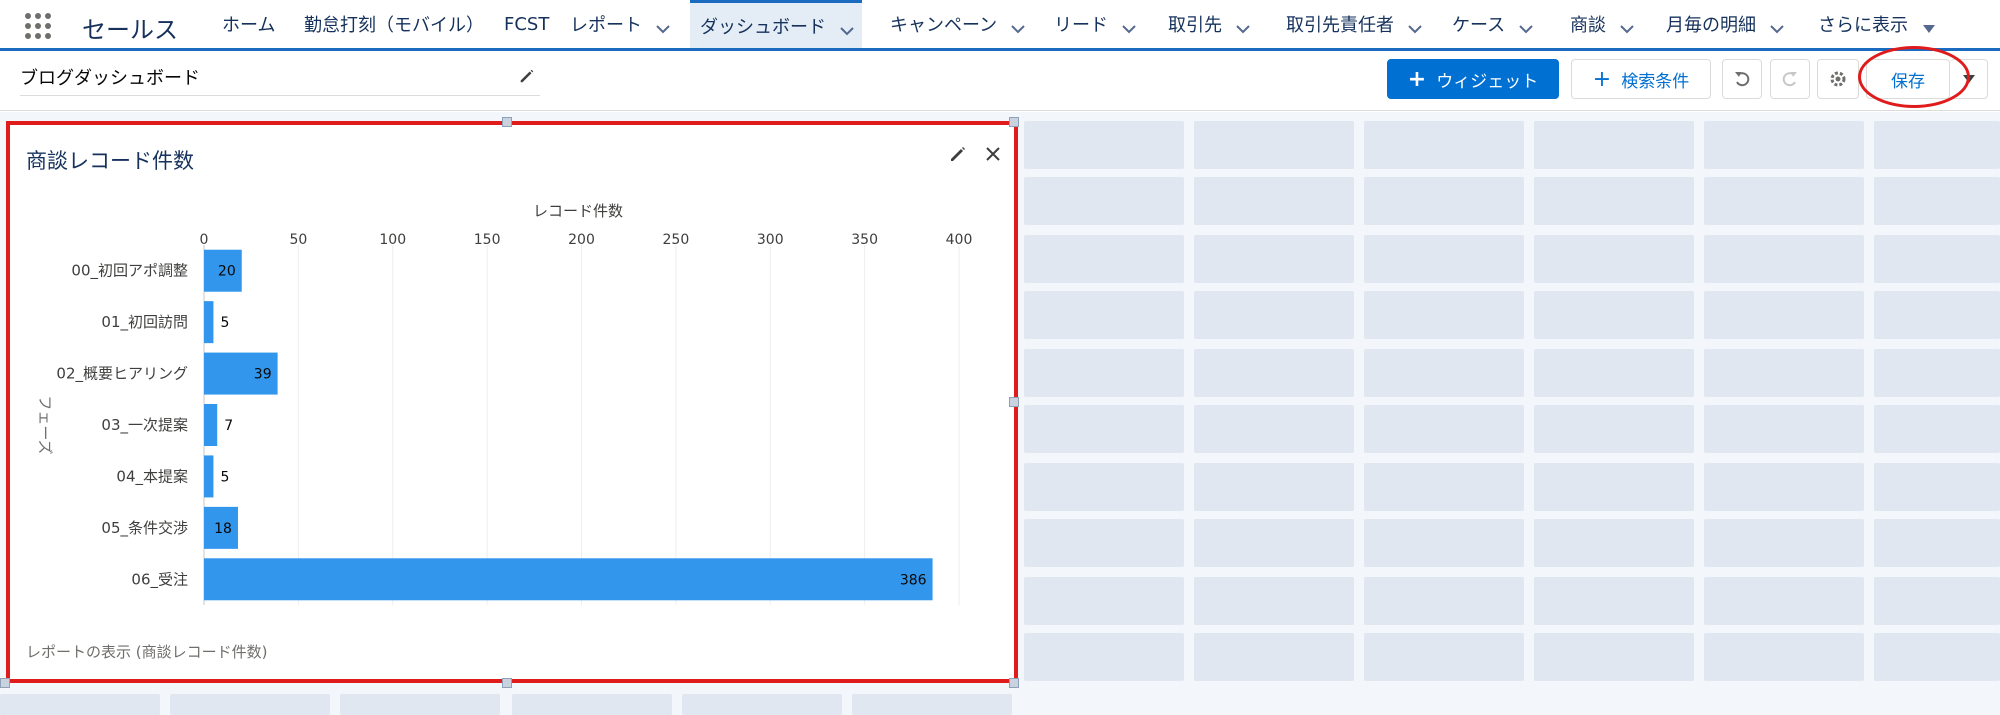  I want to click on nav-tab-label: ケース, so click(1479, 25).